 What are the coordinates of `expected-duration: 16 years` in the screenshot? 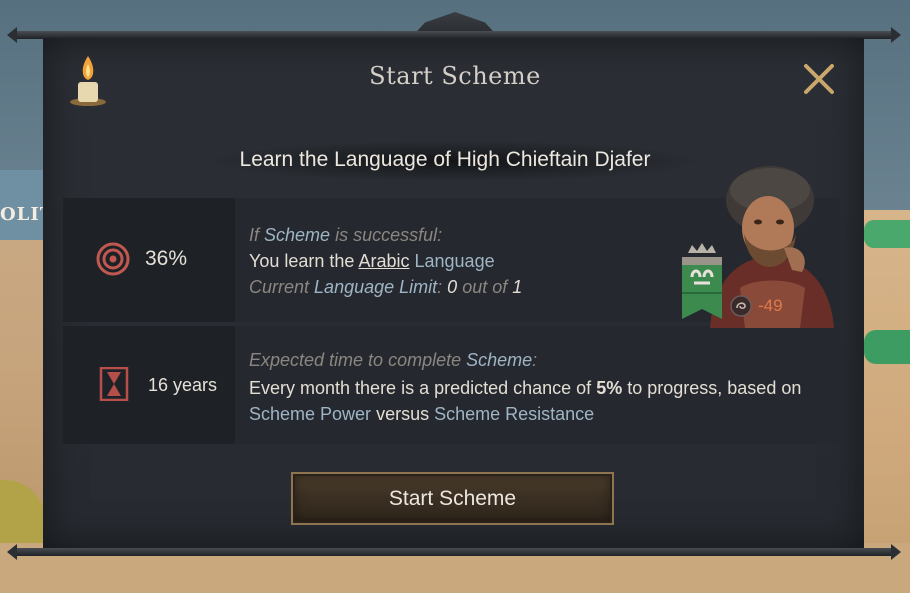 It's located at (183, 385).